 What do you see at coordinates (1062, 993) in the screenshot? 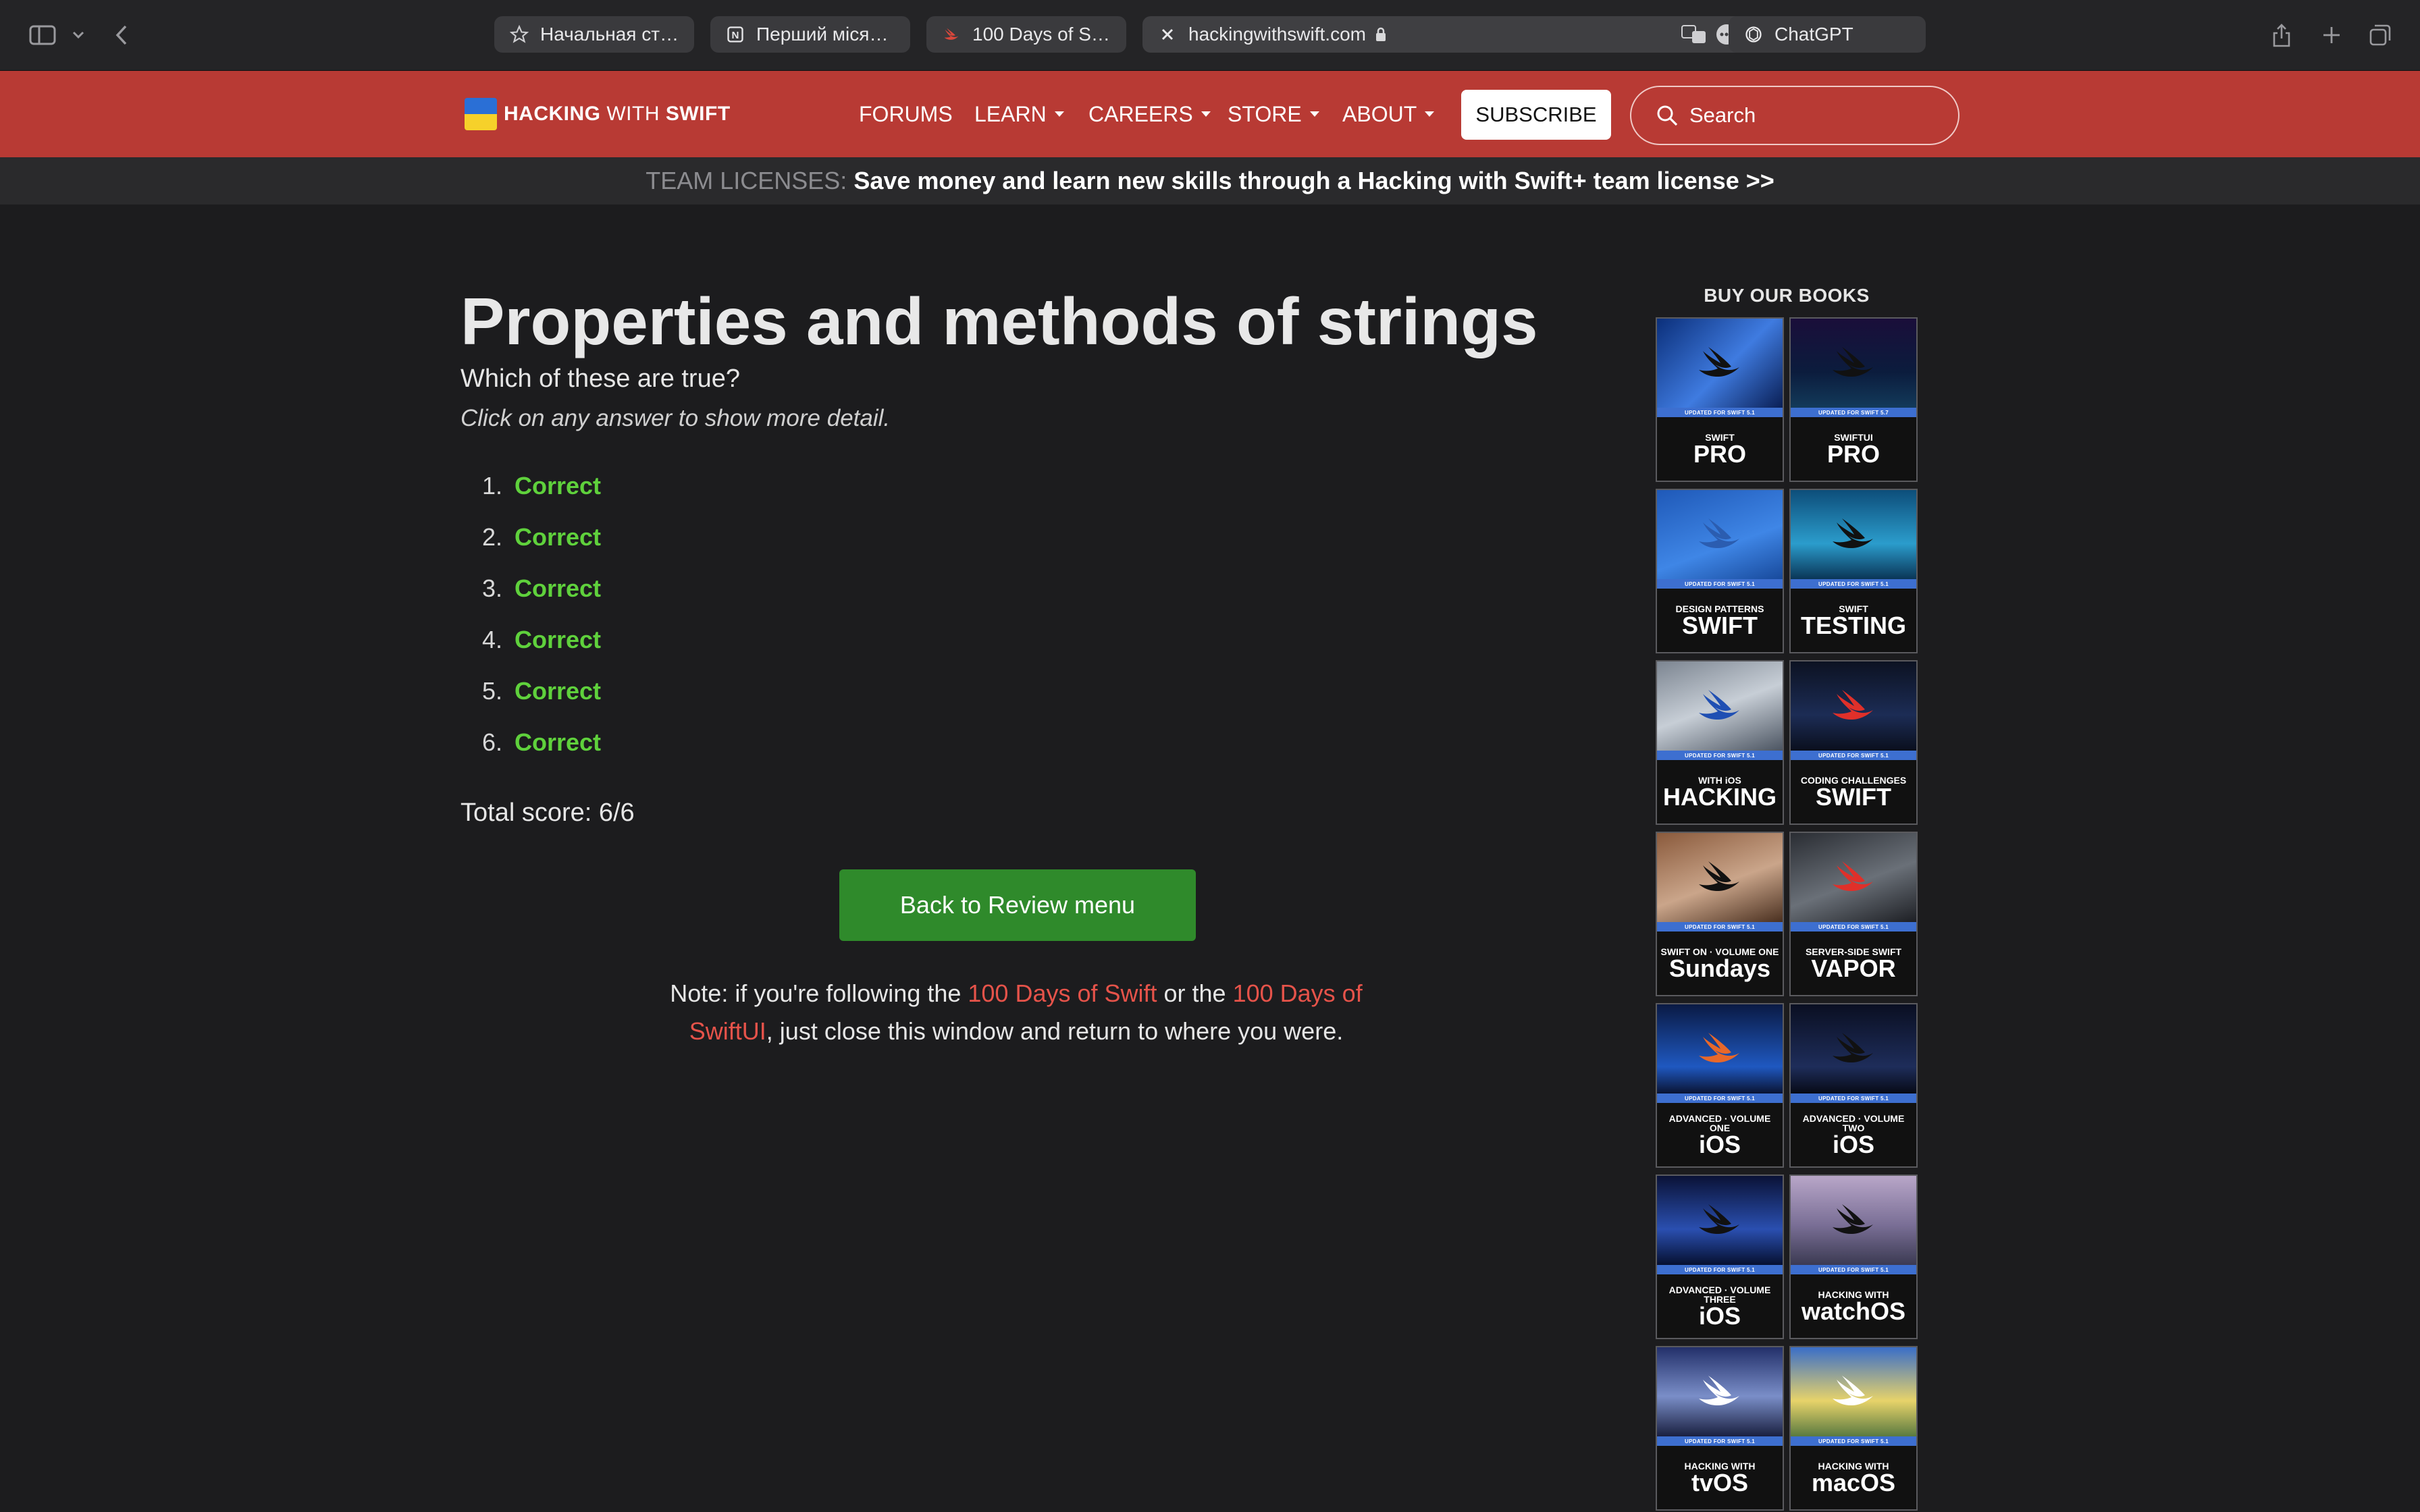
I see `link-100-days-of-swift: 100 Days of Swift` at bounding box center [1062, 993].